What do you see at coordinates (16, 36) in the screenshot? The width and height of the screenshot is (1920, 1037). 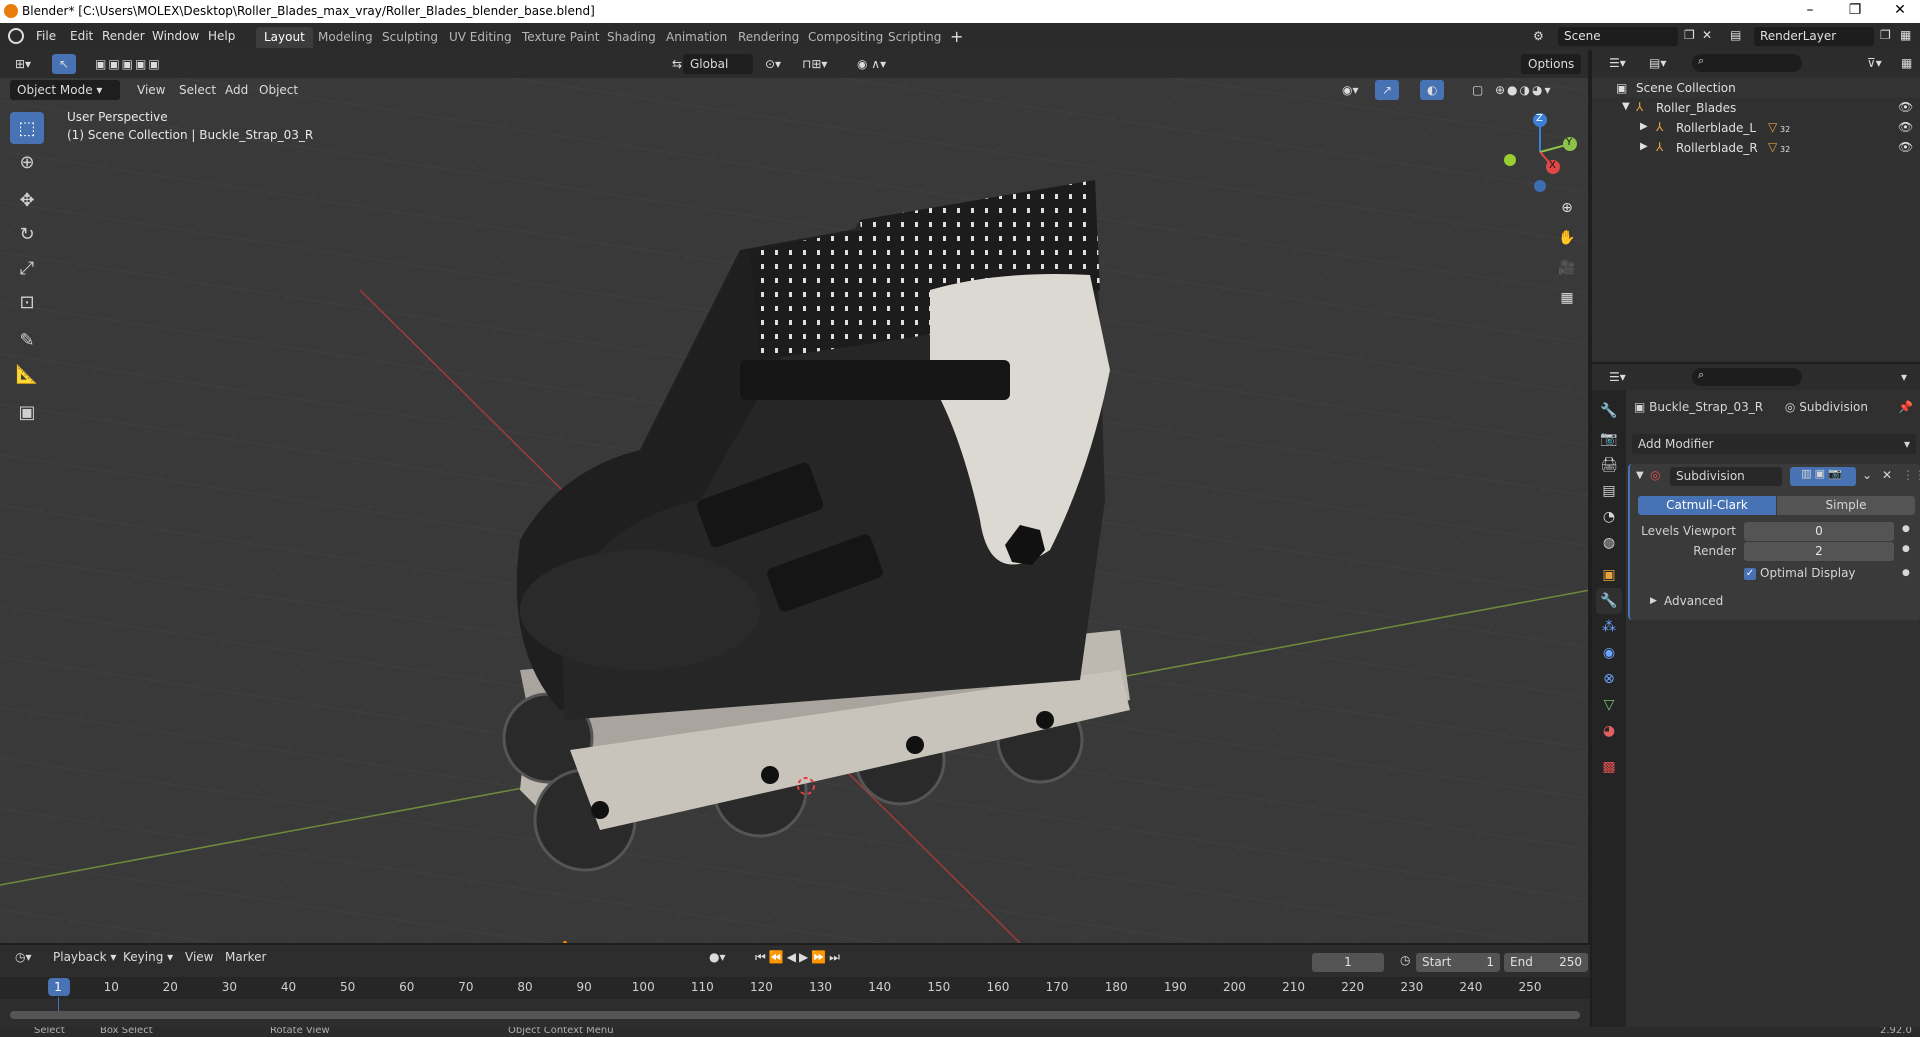 I see `blender-menu-icon` at bounding box center [16, 36].